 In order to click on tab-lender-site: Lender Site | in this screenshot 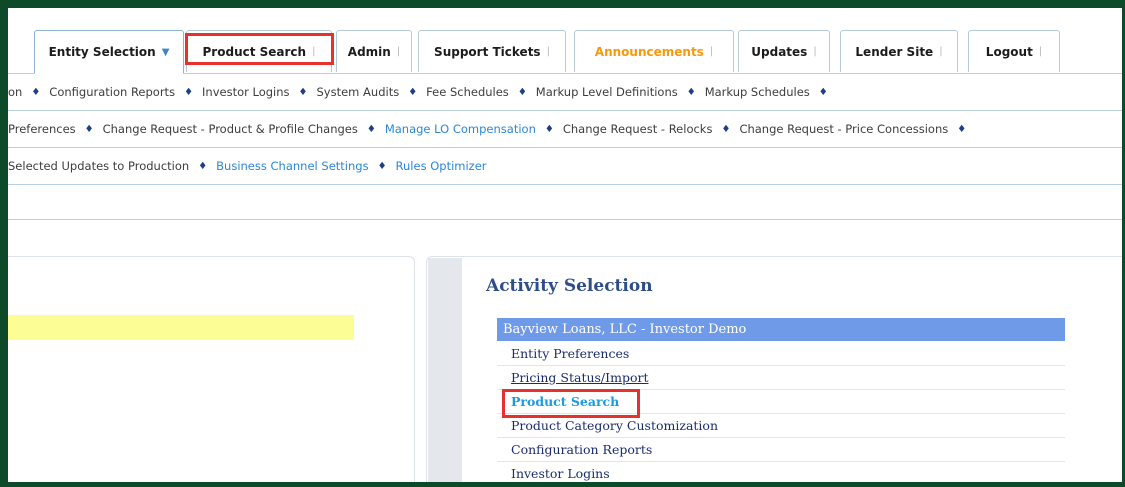, I will do `click(899, 51)`.